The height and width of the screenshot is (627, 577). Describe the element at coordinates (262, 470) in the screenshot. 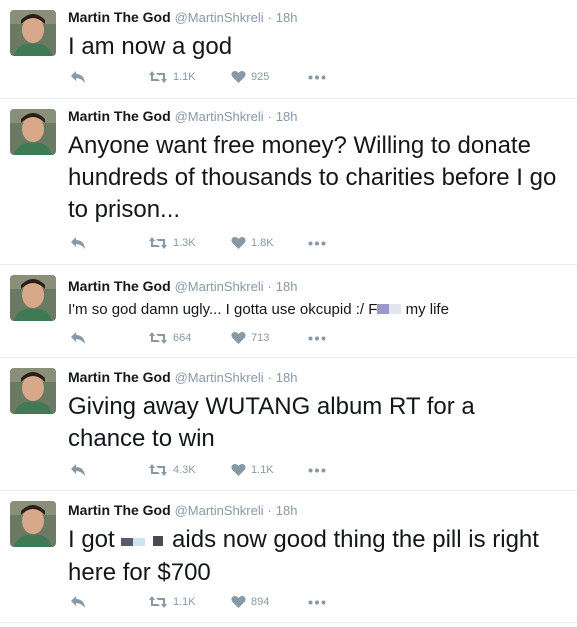

I see `like-count: 1.1K` at that location.